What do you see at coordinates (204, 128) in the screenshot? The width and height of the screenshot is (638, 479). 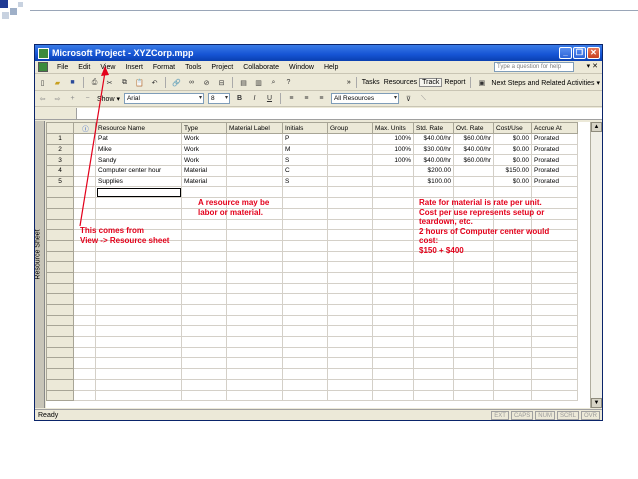 I see `col-header-type: Type` at bounding box center [204, 128].